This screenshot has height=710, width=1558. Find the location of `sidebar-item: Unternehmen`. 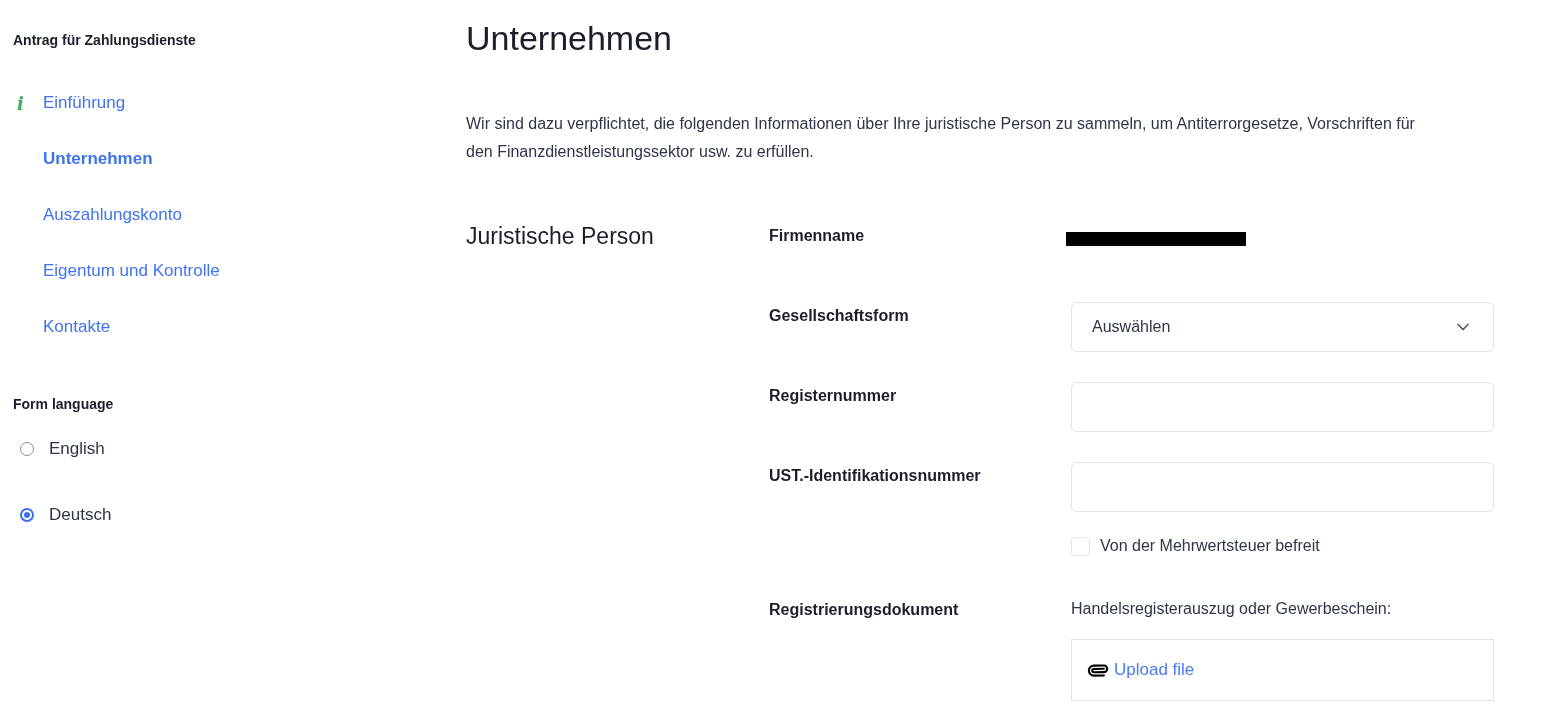

sidebar-item: Unternehmen is located at coordinates (239, 159).